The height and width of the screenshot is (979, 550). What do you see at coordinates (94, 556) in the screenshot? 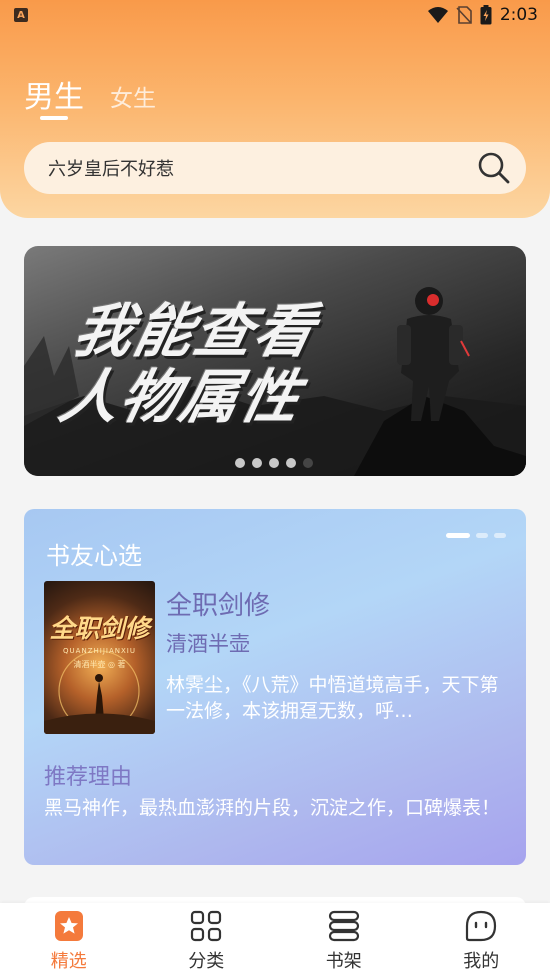
I see `card-heading: 书友心选` at bounding box center [94, 556].